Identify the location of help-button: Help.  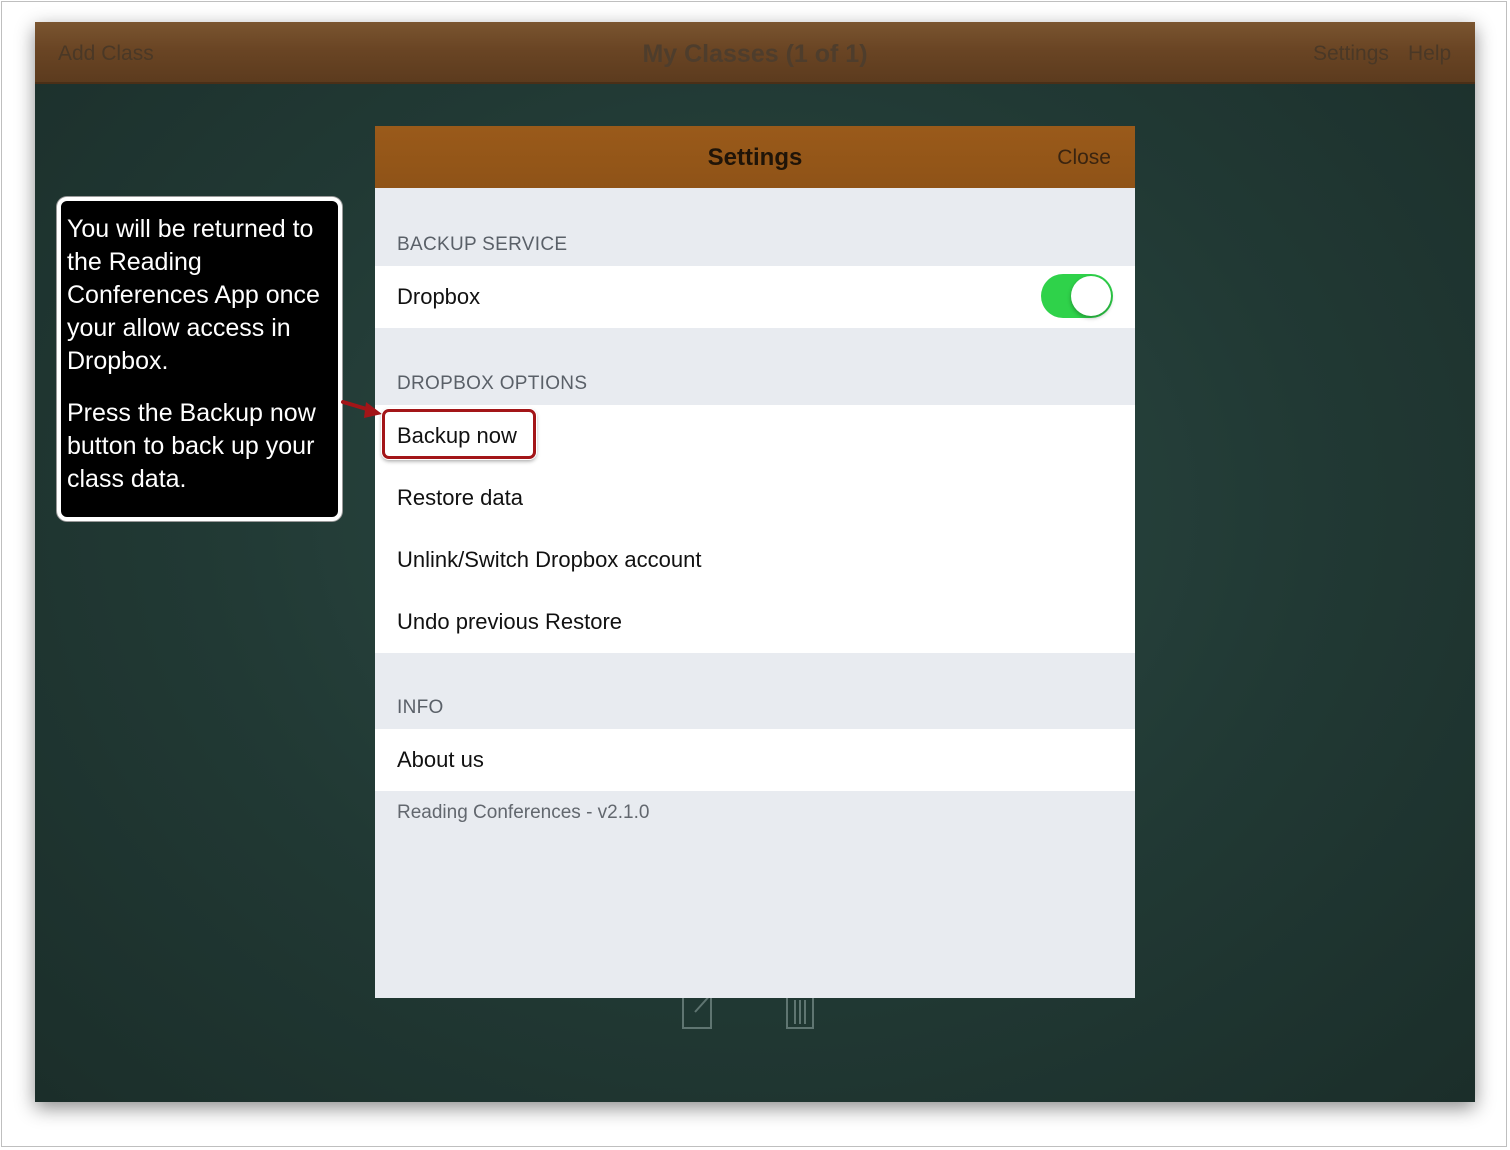
(1429, 52).